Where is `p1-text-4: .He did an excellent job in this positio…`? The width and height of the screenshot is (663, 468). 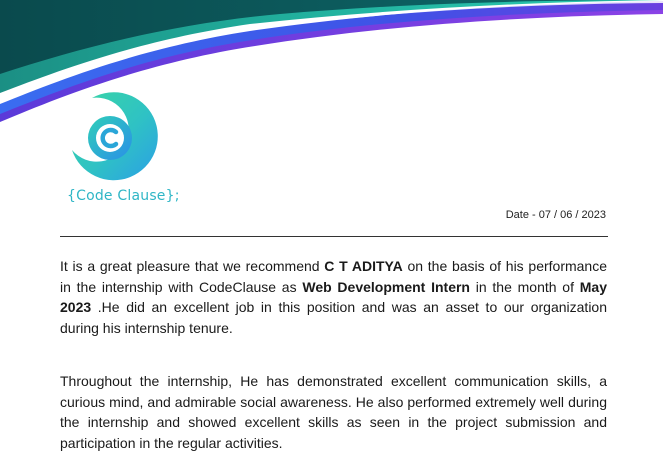 p1-text-4: .He did an excellent job in this positio… is located at coordinates (333, 317).